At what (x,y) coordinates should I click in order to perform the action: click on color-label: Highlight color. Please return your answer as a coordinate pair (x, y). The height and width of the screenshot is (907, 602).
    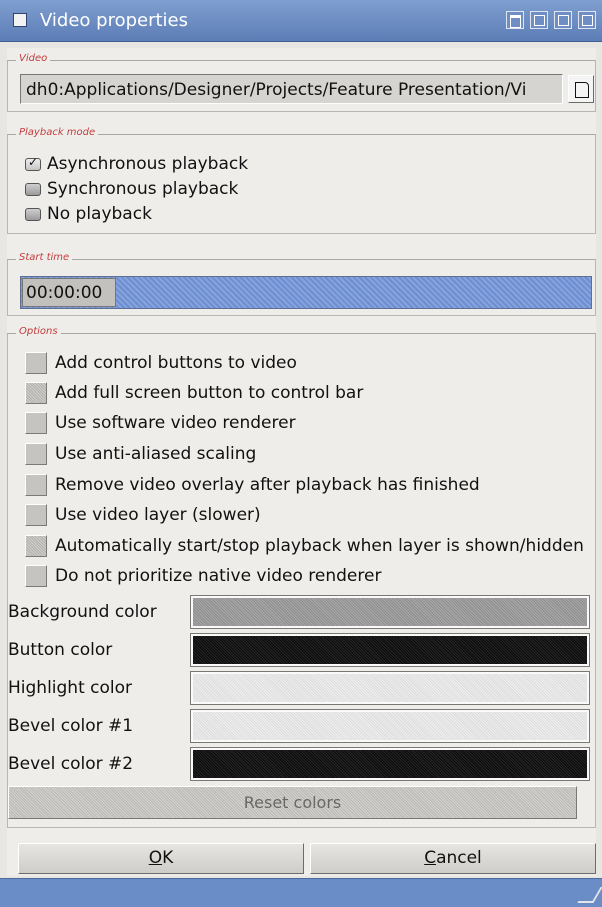
    Looking at the image, I should click on (70, 688).